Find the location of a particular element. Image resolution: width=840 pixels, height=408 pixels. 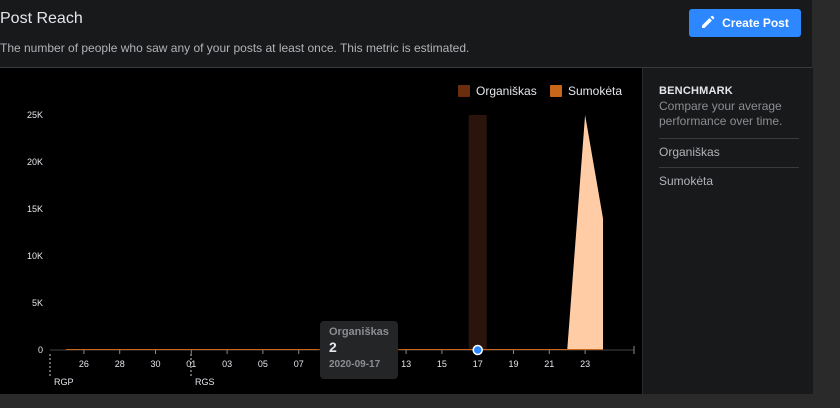

pencil-icon is located at coordinates (708, 23).